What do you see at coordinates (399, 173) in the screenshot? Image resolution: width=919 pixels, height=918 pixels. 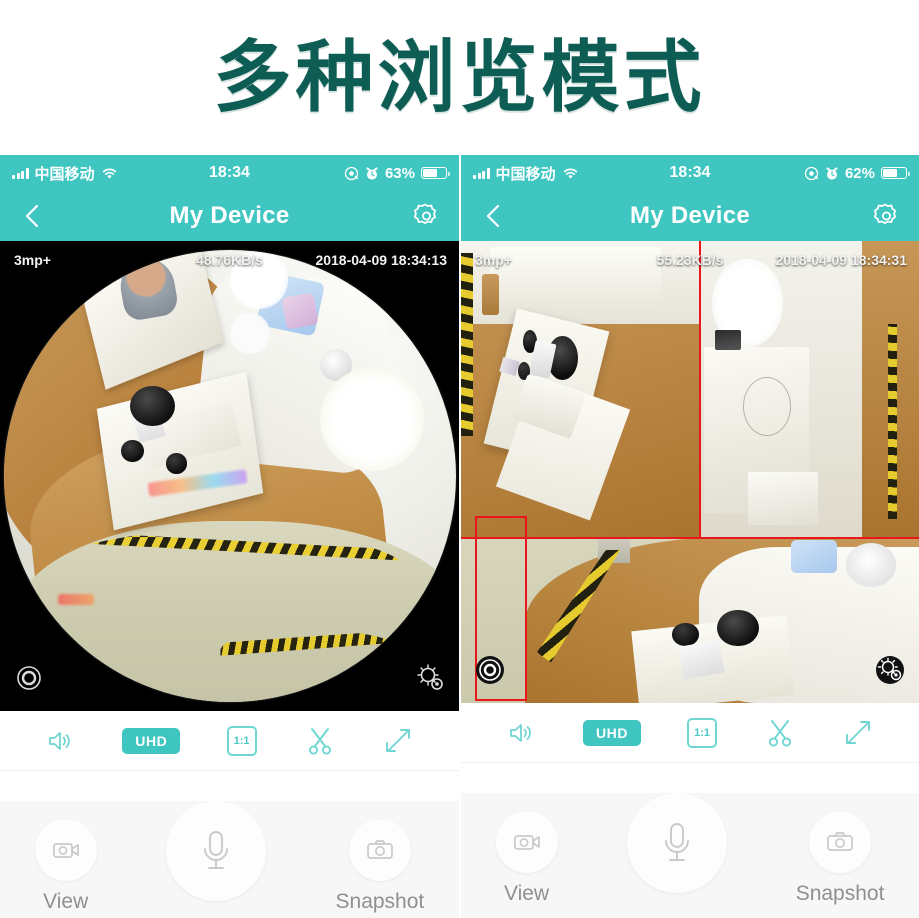 I see `battery-percent-label: 63%` at bounding box center [399, 173].